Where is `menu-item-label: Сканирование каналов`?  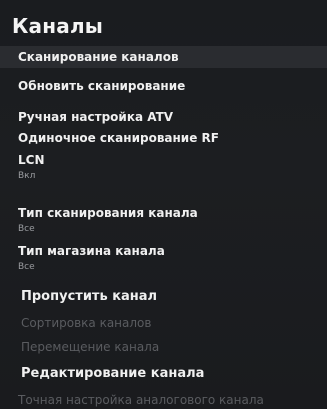 menu-item-label: Сканирование каналов is located at coordinates (98, 57).